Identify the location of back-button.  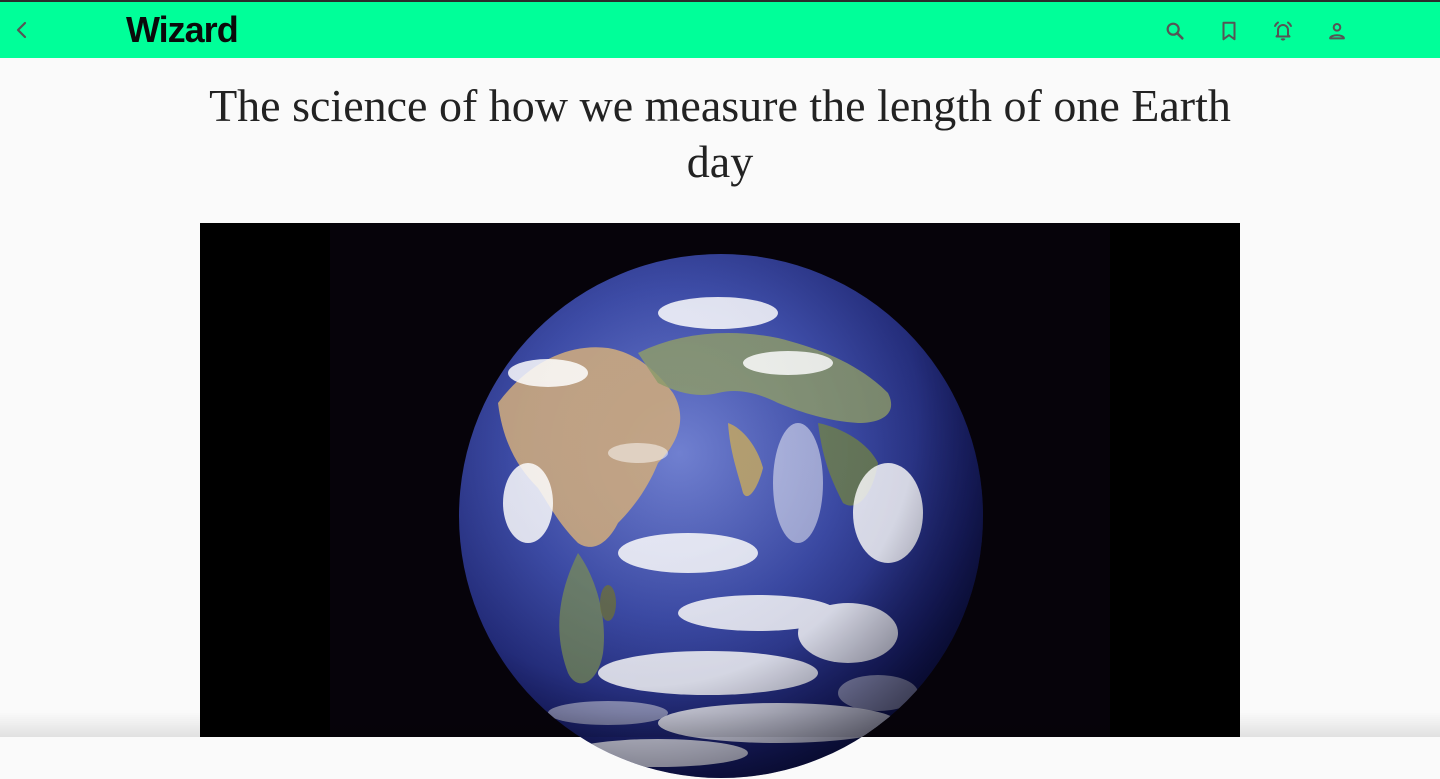
(22, 30).